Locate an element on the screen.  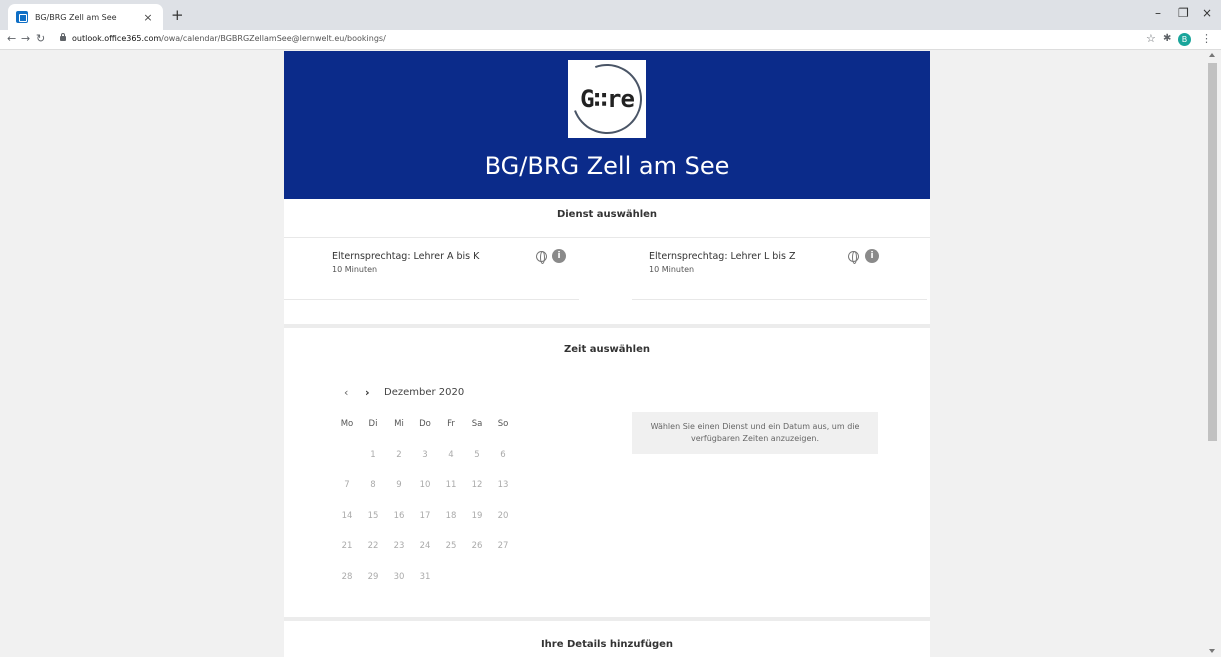
calendar-day: 11 is located at coordinates (451, 495).